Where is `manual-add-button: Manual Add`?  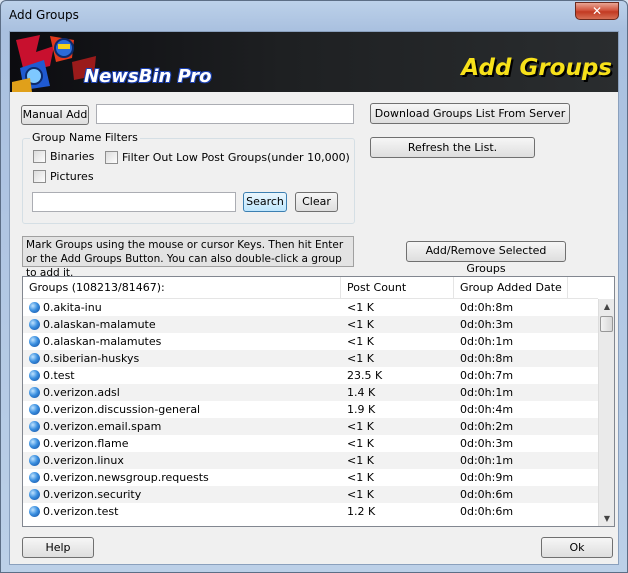 manual-add-button: Manual Add is located at coordinates (55, 115).